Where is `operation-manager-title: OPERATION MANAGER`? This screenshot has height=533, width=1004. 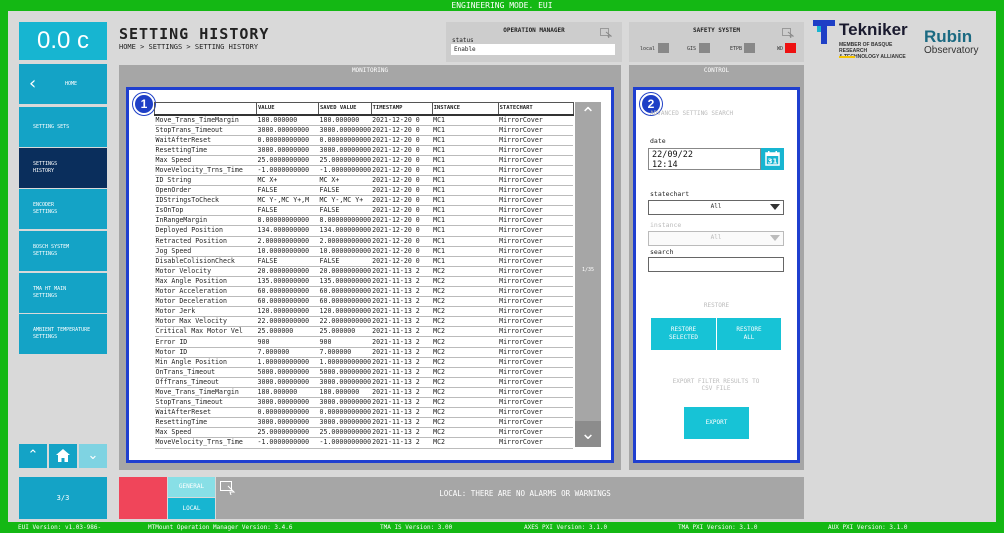
operation-manager-title: OPERATION MANAGER is located at coordinates (534, 30).